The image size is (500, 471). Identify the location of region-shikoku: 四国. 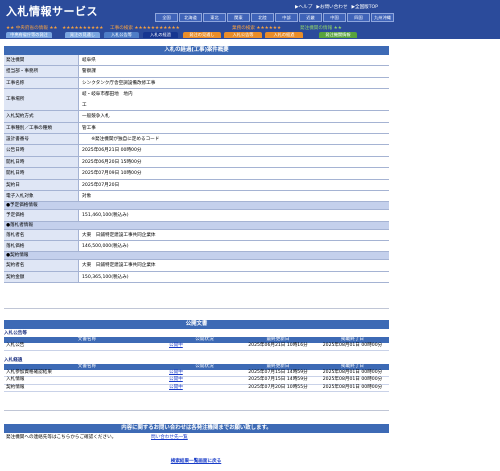
(358, 17).